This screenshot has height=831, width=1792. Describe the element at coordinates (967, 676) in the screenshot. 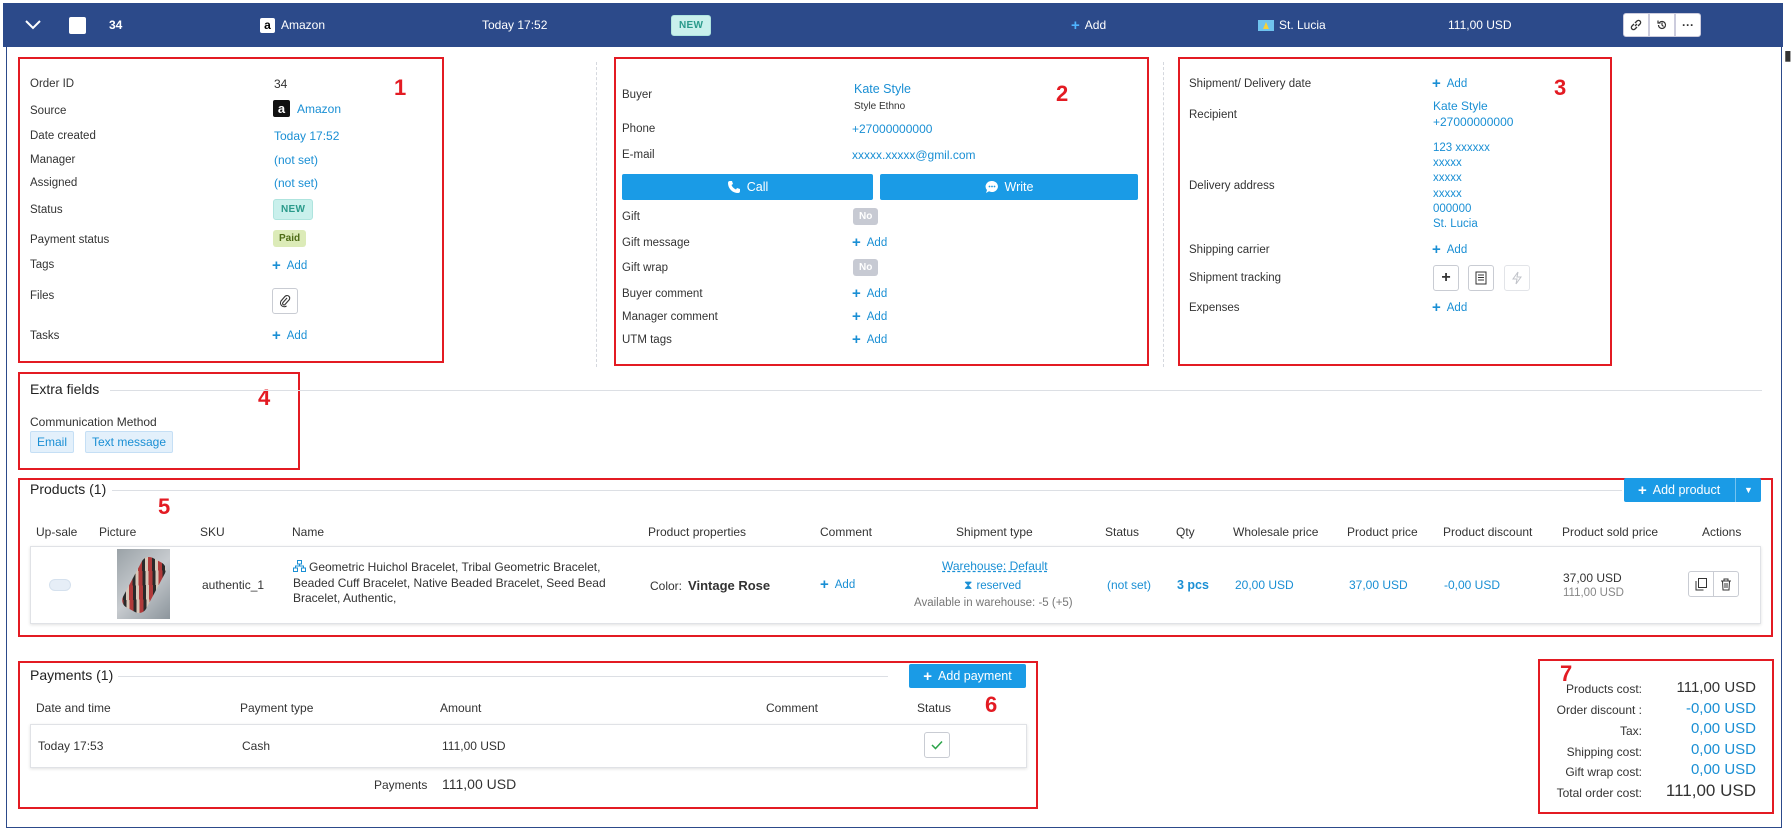

I see `add-payment-button: + Add payment` at that location.